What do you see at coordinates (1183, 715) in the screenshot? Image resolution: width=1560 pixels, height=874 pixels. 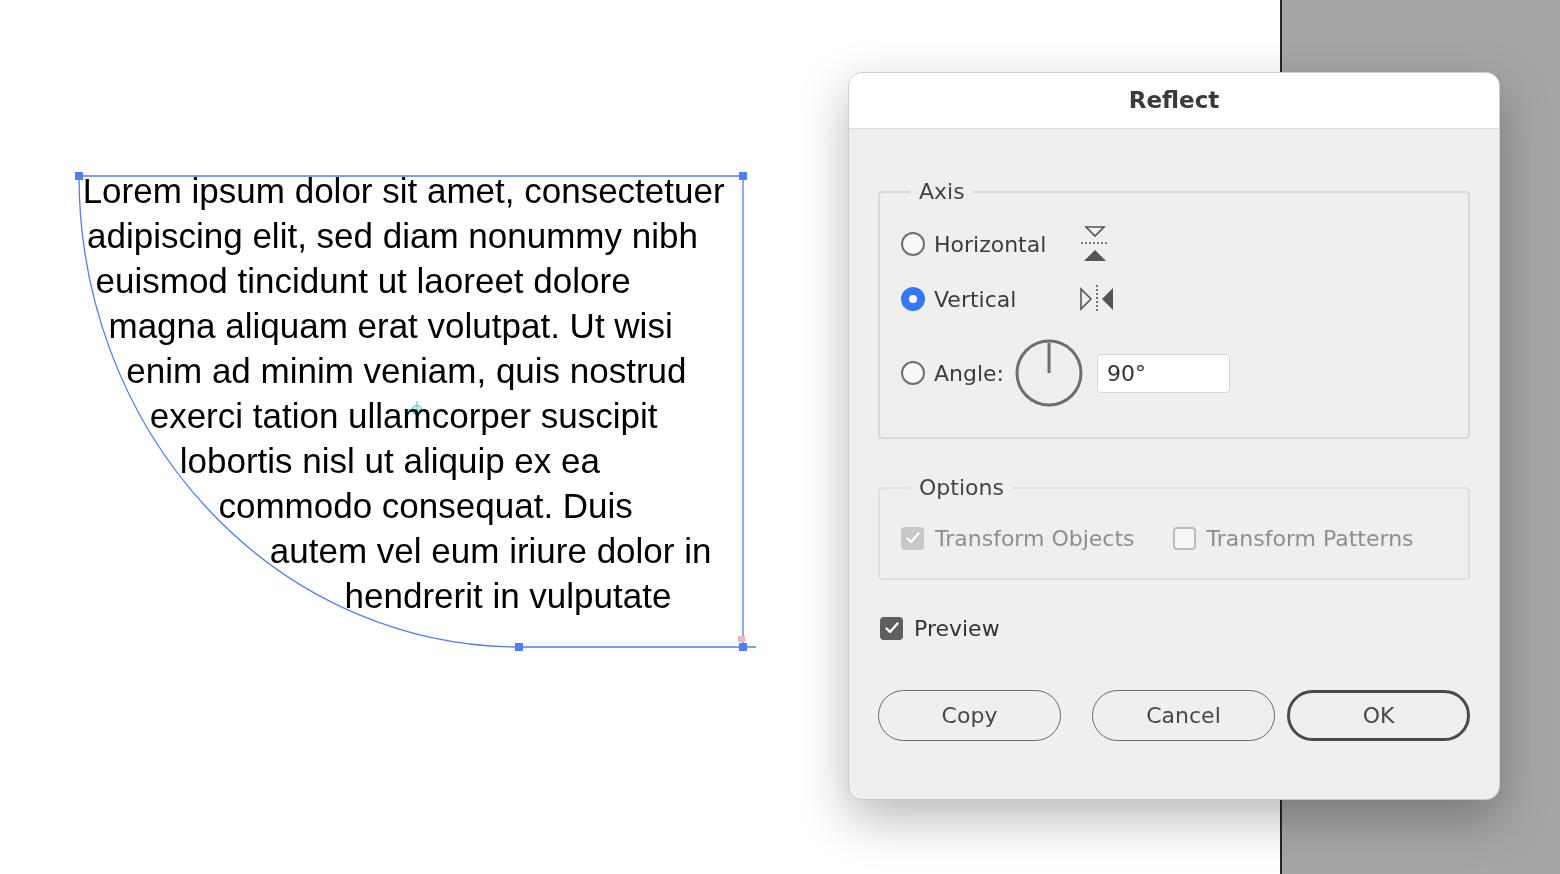 I see `dialog-button: Cancel` at bounding box center [1183, 715].